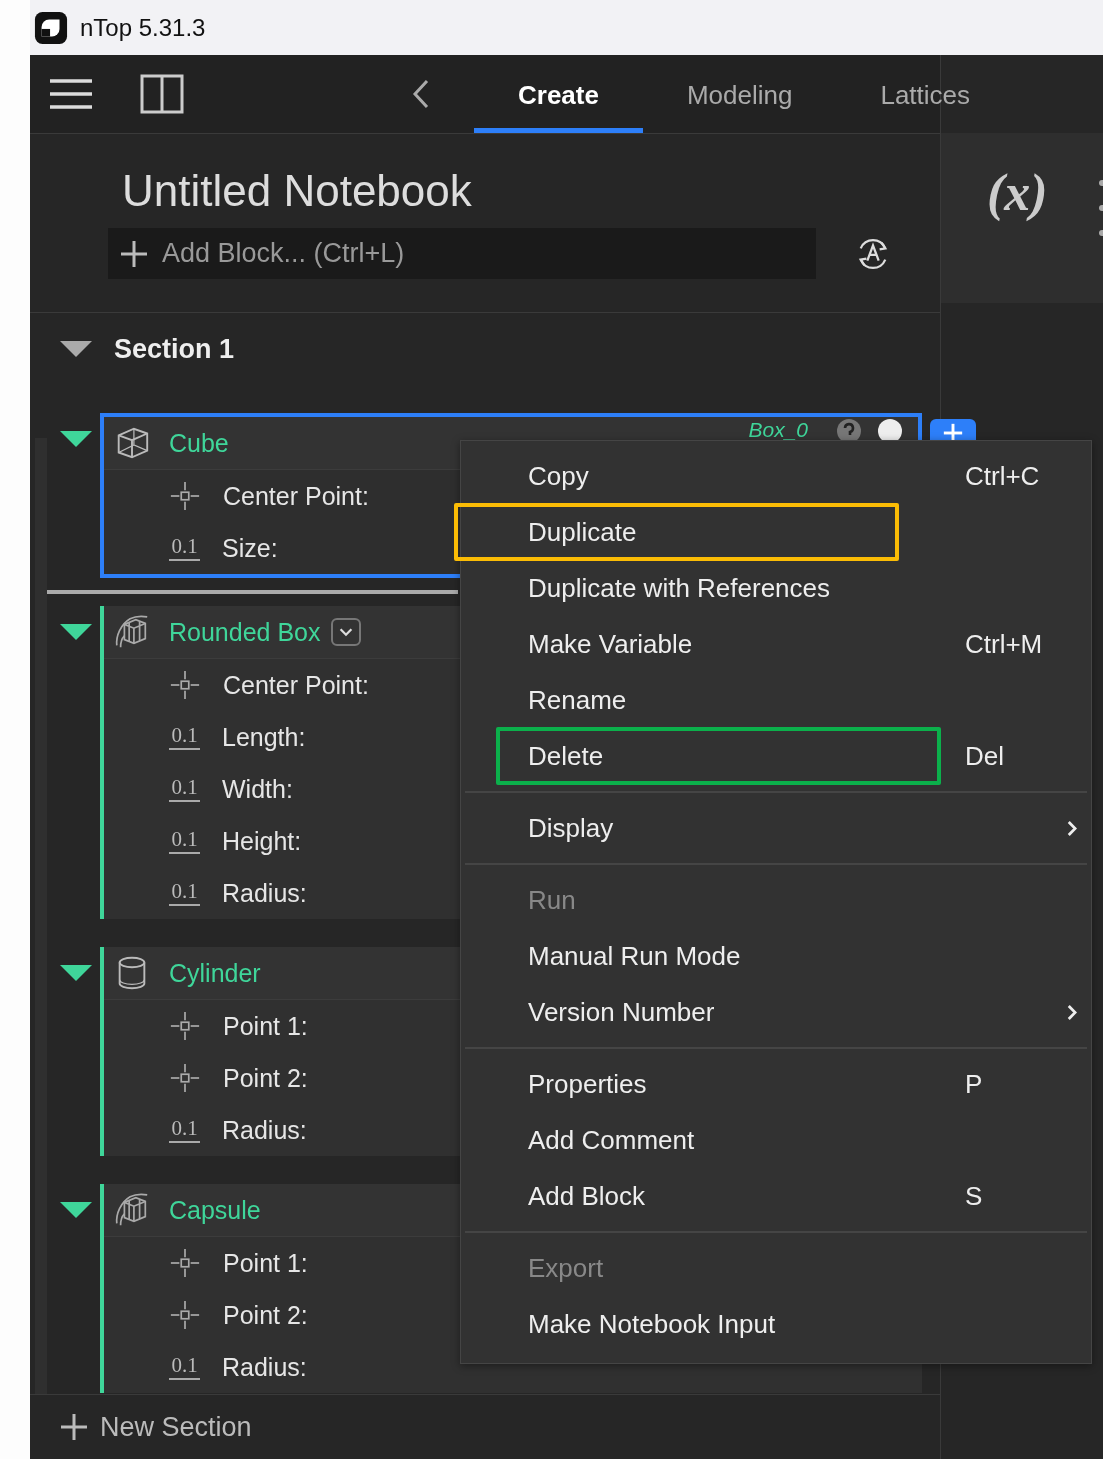 This screenshot has width=1103, height=1459. What do you see at coordinates (778, 430) in the screenshot?
I see `output-name: Box_0` at bounding box center [778, 430].